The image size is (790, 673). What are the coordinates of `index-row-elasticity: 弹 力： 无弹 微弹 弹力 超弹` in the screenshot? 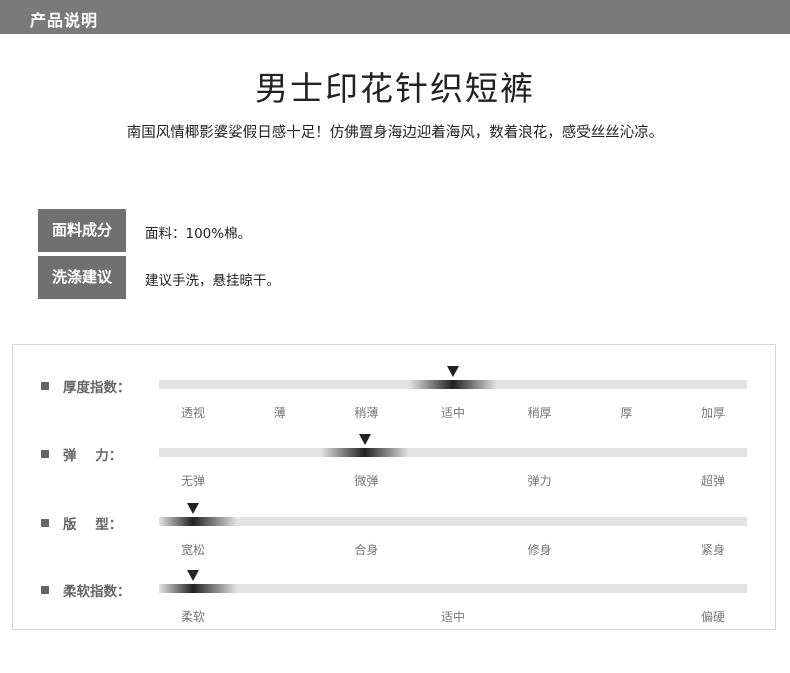 It's located at (395, 469).